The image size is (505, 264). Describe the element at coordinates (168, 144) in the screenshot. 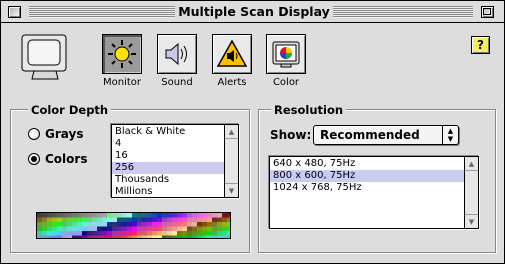

I see `list-item: 4` at that location.